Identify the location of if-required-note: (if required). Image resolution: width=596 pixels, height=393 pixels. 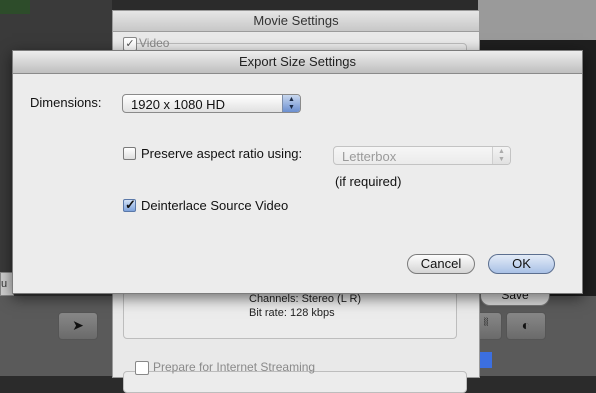
(368, 181).